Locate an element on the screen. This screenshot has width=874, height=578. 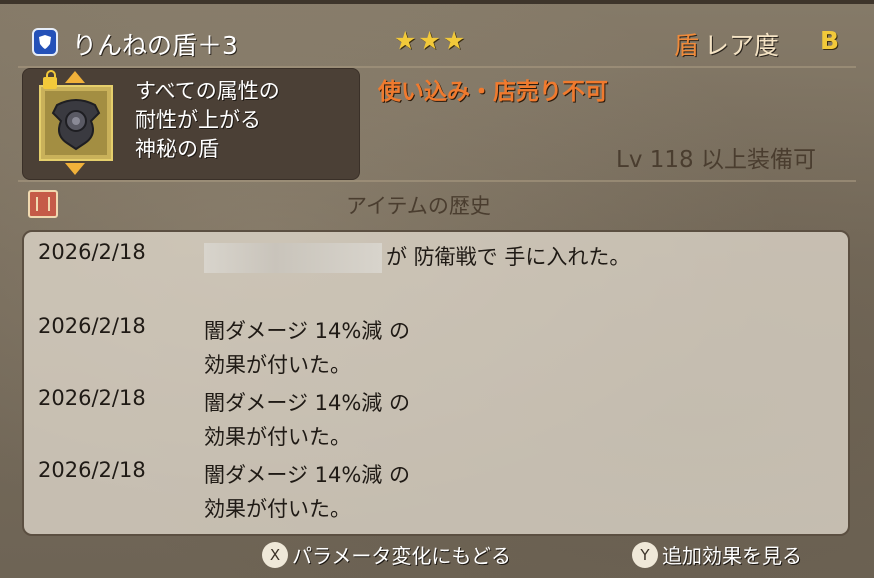
lock-icon is located at coordinates (50, 79).